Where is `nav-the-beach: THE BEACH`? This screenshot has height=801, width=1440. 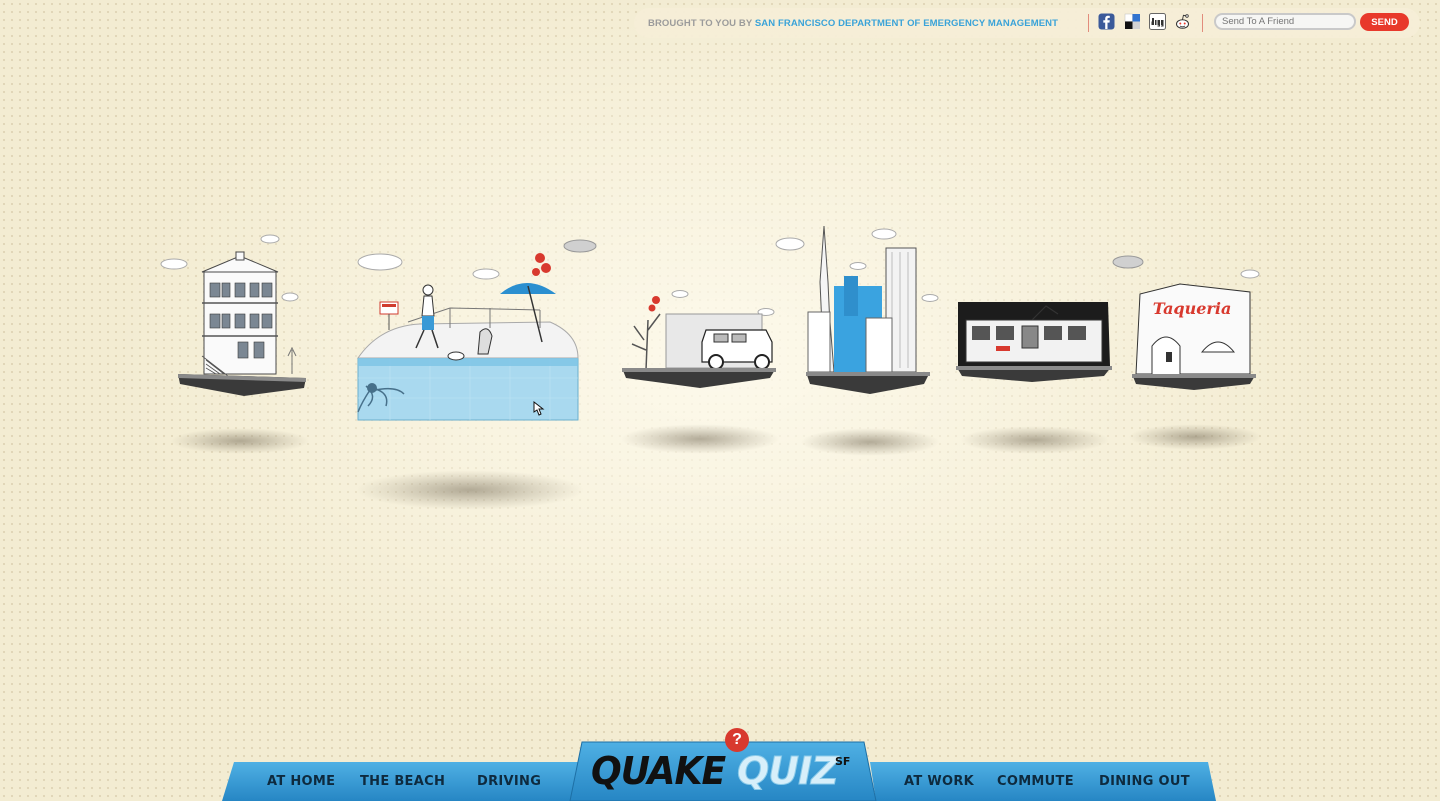
nav-the-beach: THE BEACH is located at coordinates (402, 781).